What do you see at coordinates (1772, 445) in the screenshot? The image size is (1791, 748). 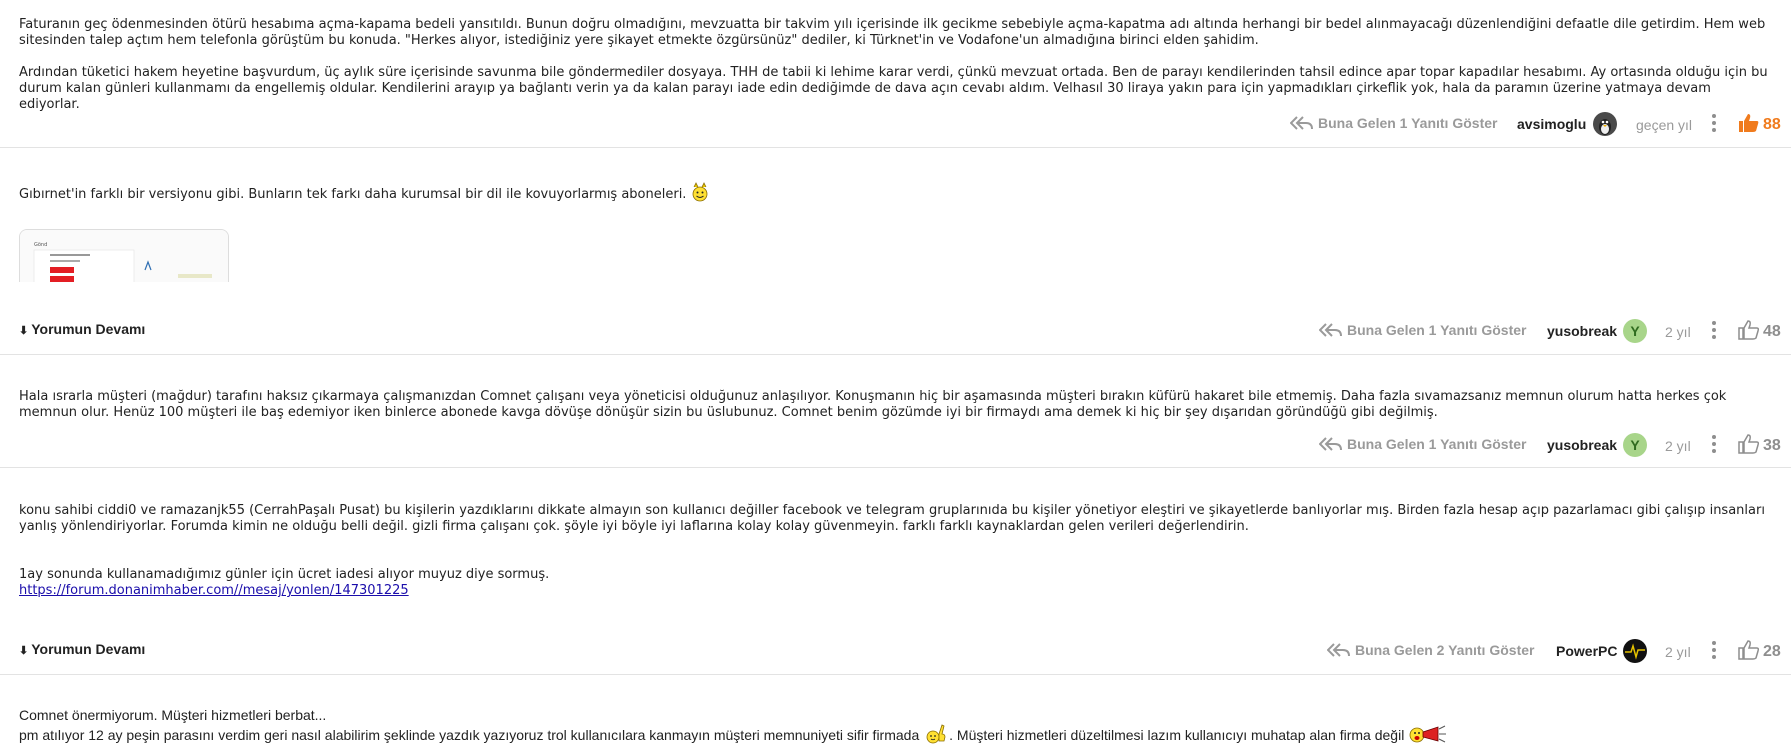 I see `like-count: 38` at bounding box center [1772, 445].